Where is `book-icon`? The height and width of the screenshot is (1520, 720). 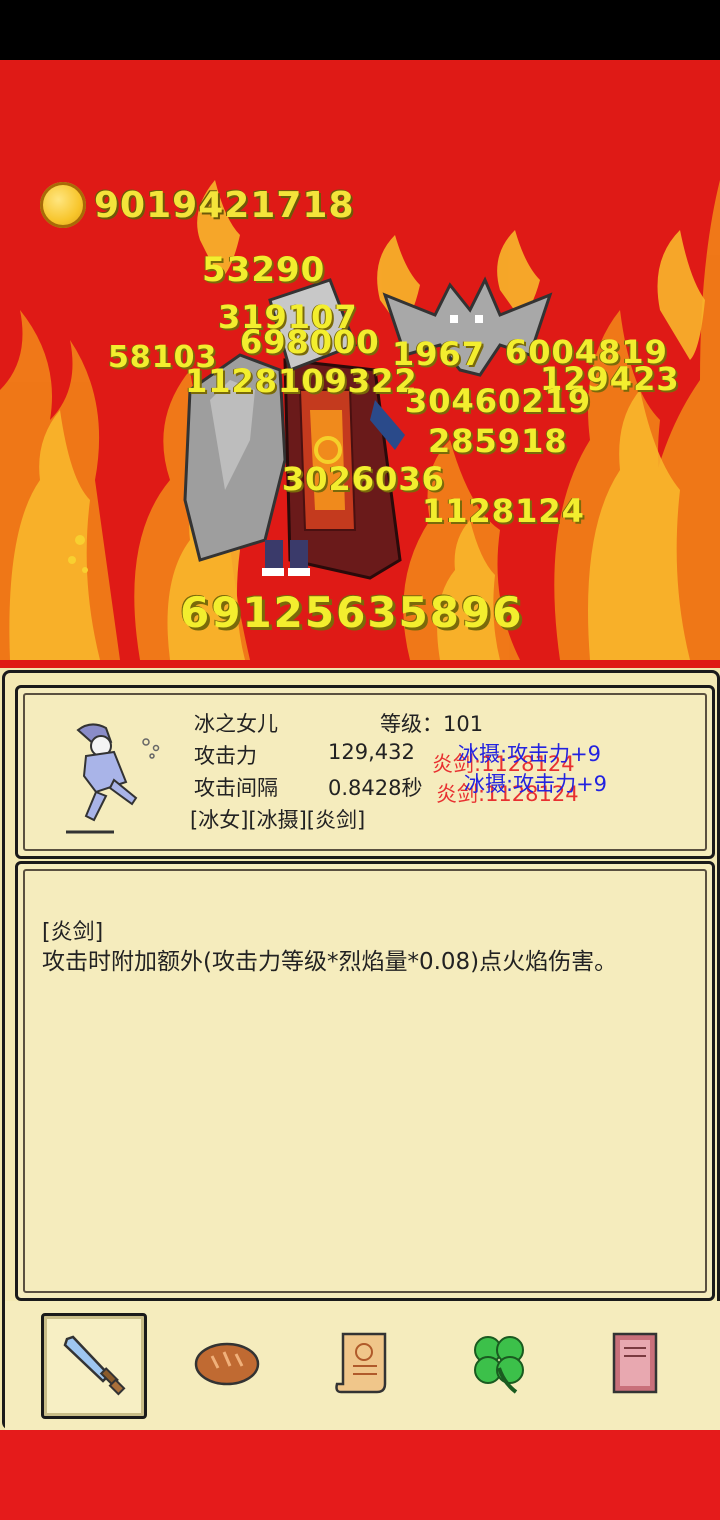
book-icon is located at coordinates (635, 1363).